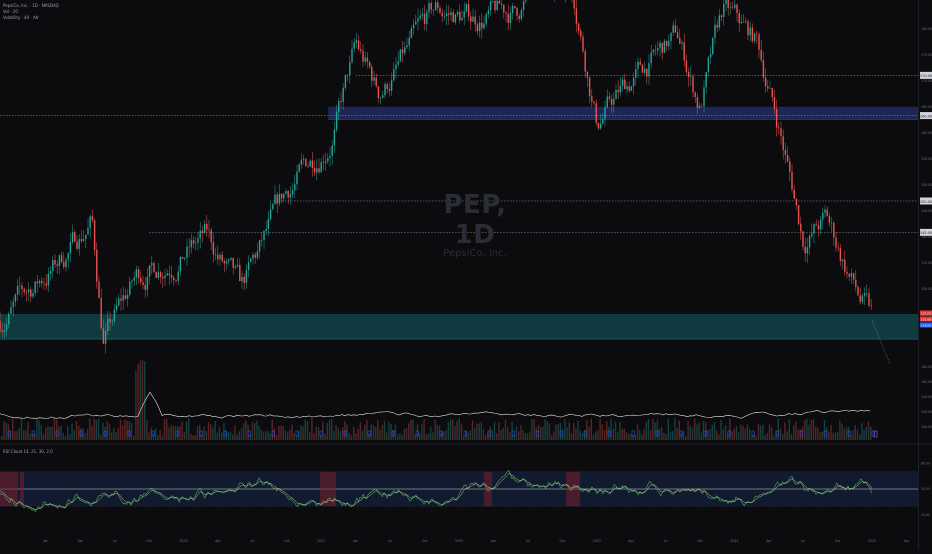 Image resolution: width=932 pixels, height=554 pixels. Describe the element at coordinates (802, 541) in the screenshot. I see `x-tick-label: Jul` at that location.